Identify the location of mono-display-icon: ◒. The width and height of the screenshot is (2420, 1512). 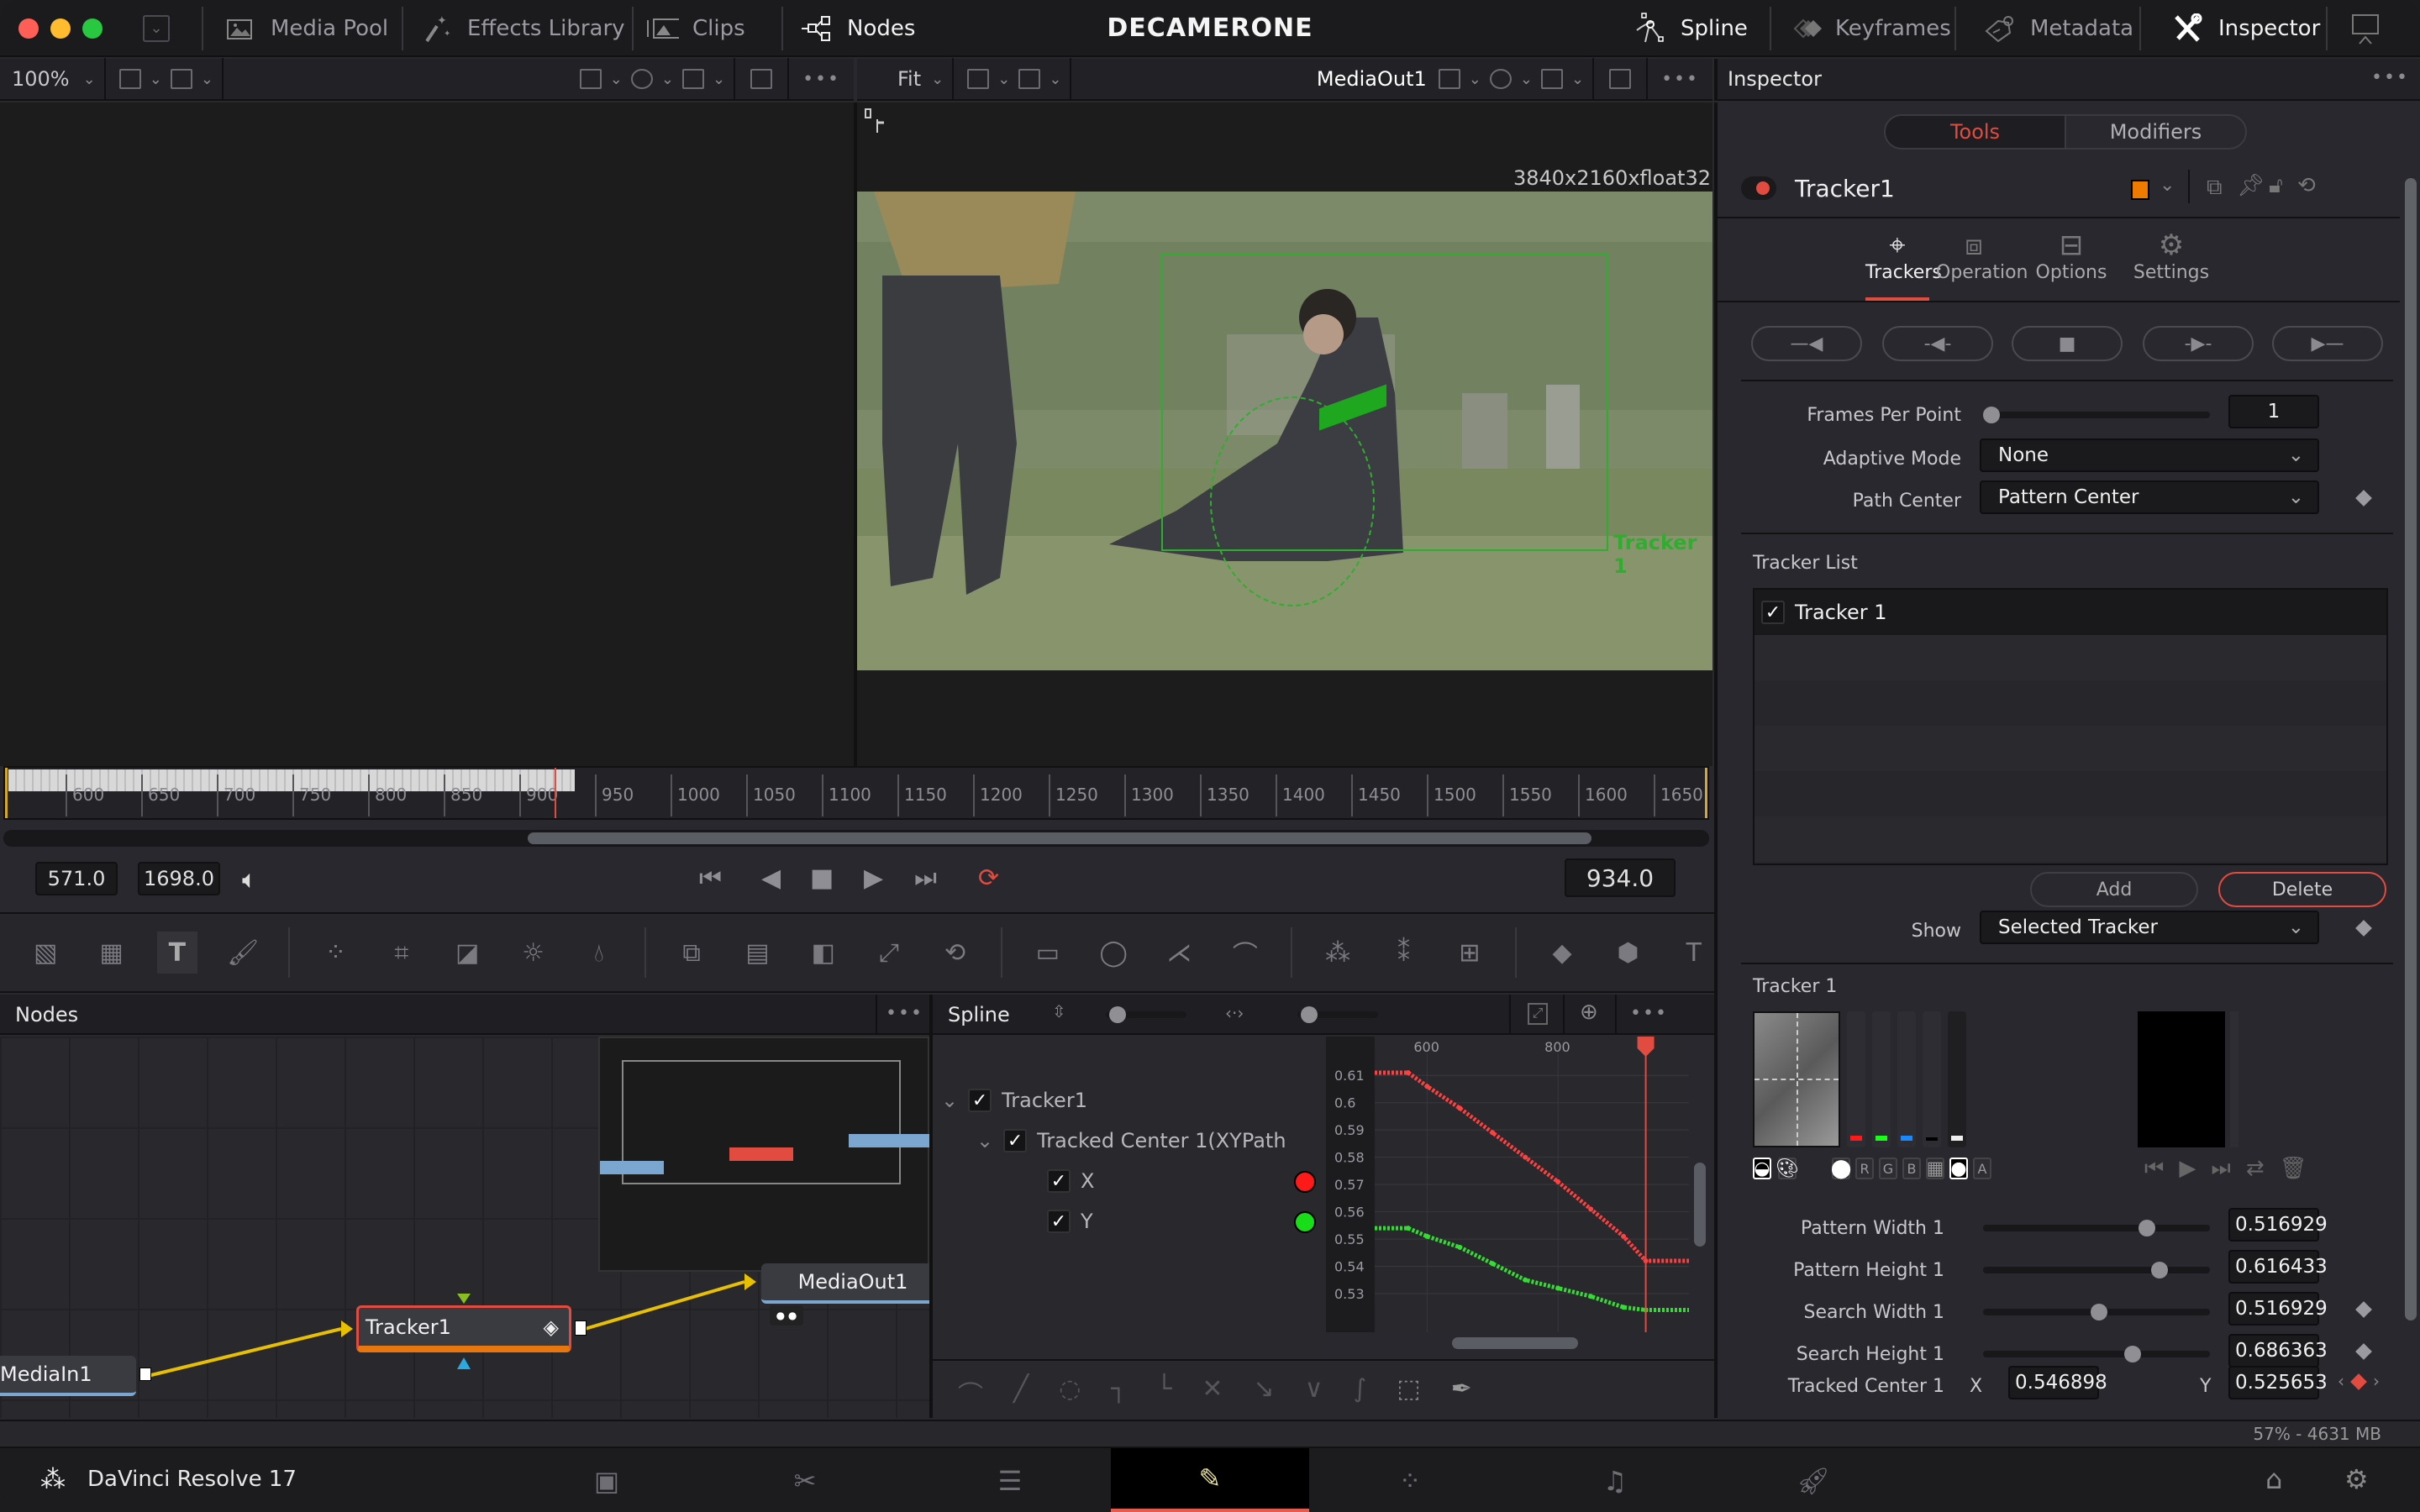
(1762, 1168).